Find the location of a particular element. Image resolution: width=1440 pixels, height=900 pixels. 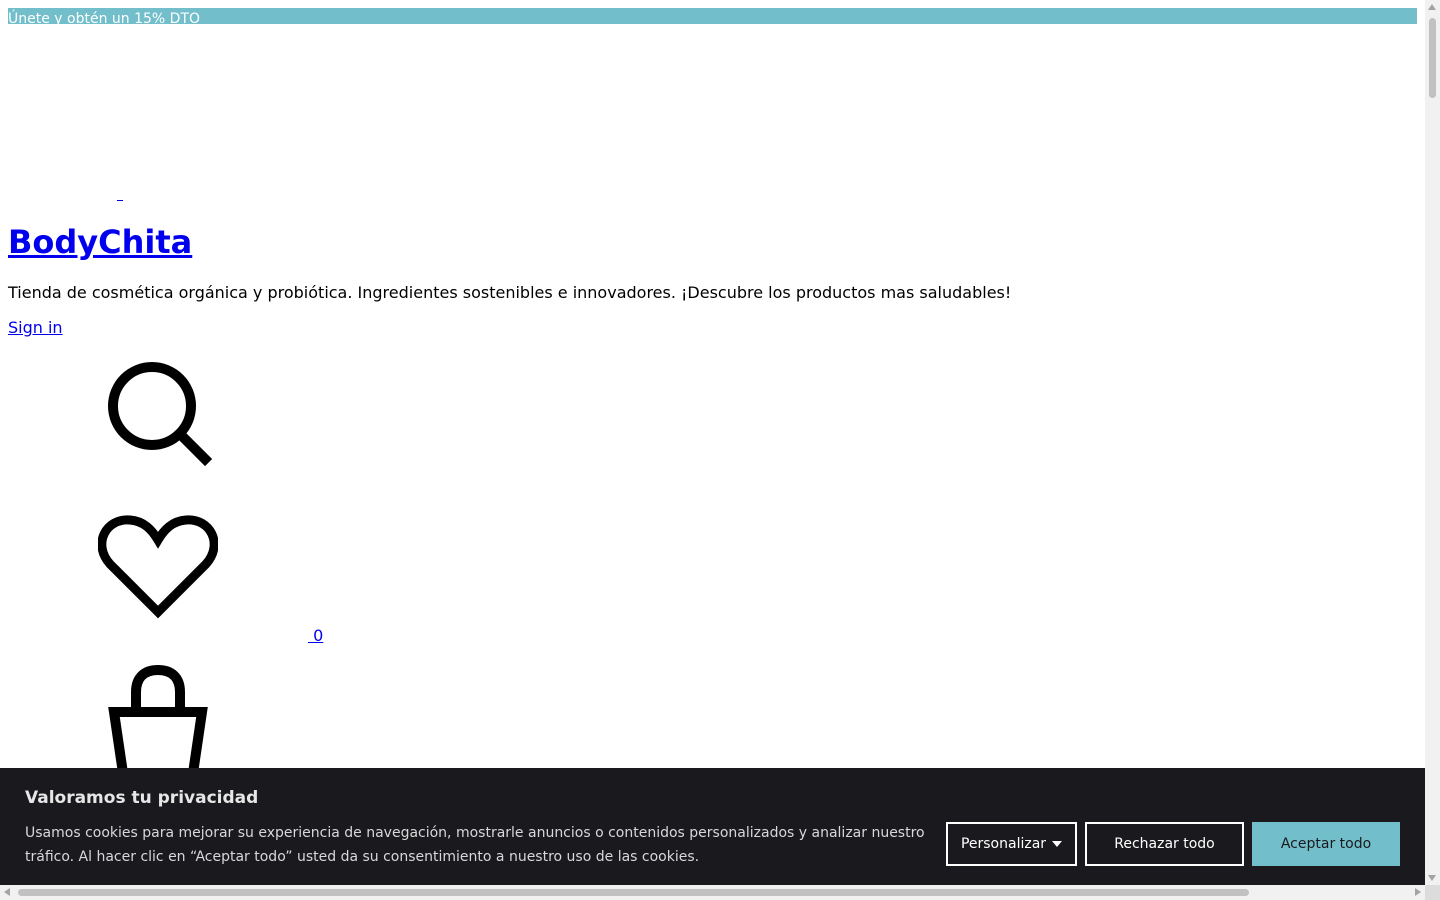

site-title: BodyChita is located at coordinates (100, 242).